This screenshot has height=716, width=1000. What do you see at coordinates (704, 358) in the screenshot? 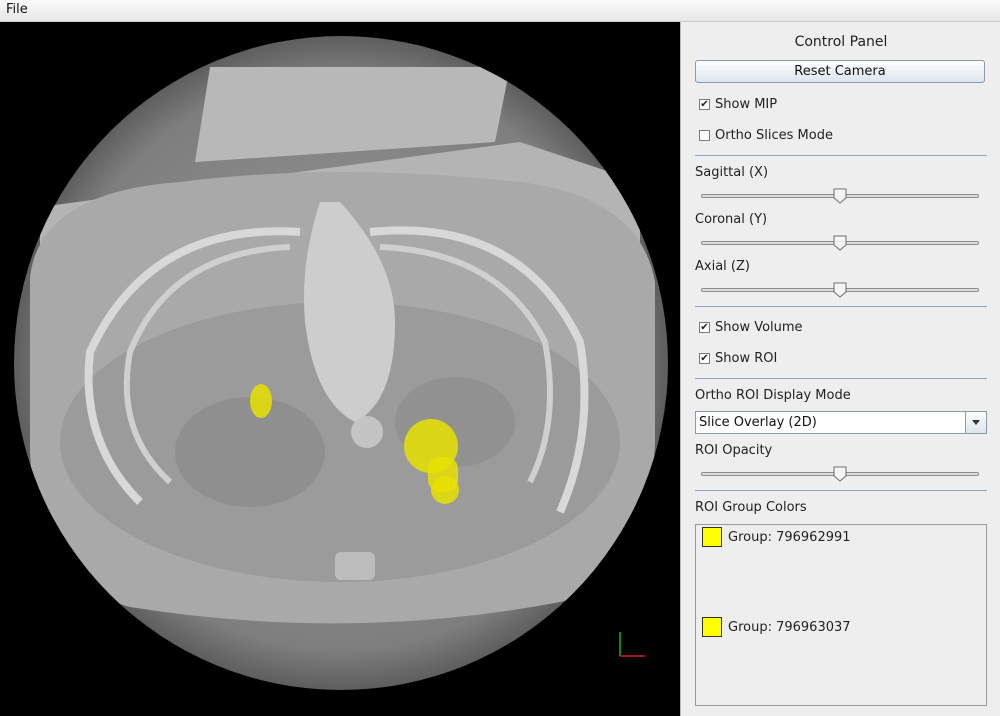
I see `show-roi-check-icon: ✔` at bounding box center [704, 358].